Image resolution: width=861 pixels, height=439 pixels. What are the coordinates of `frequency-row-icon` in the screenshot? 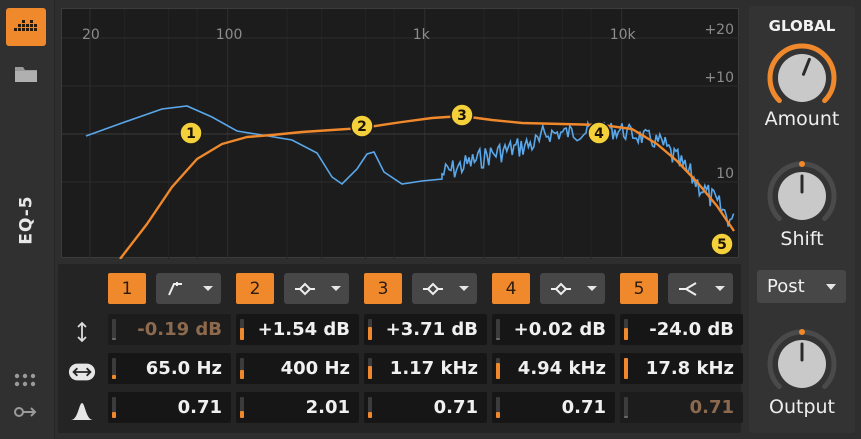 It's located at (82, 372).